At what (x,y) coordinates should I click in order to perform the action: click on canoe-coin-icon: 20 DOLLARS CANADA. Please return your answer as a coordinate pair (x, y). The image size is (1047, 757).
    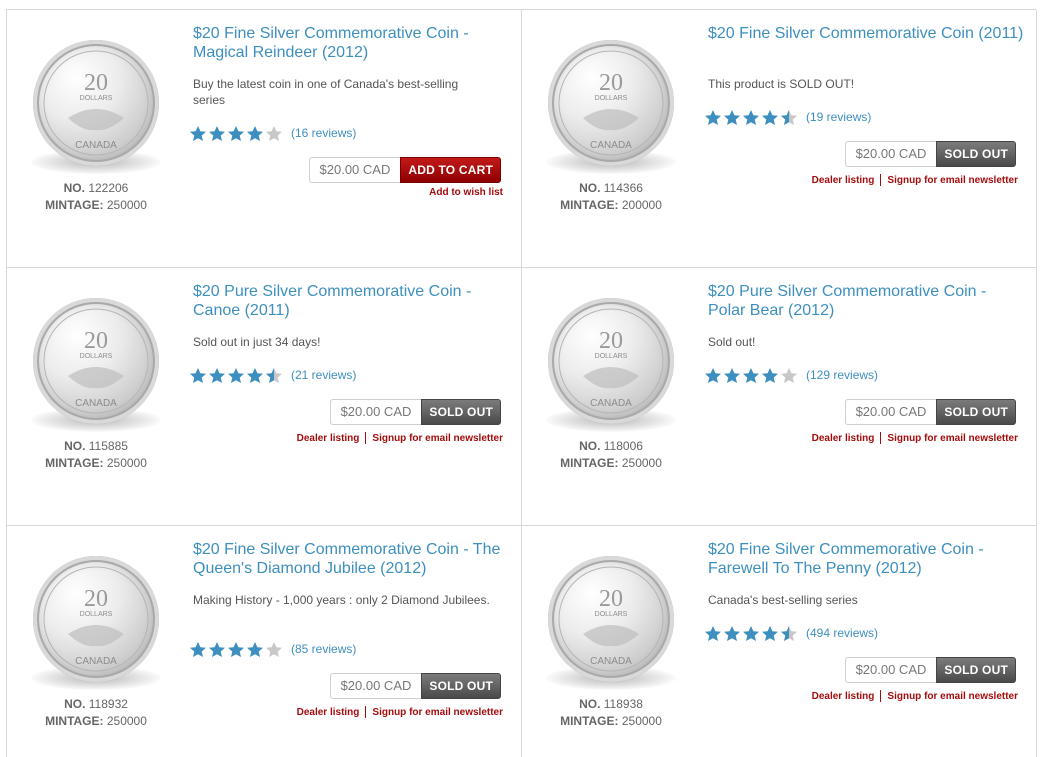
    Looking at the image, I should click on (96, 361).